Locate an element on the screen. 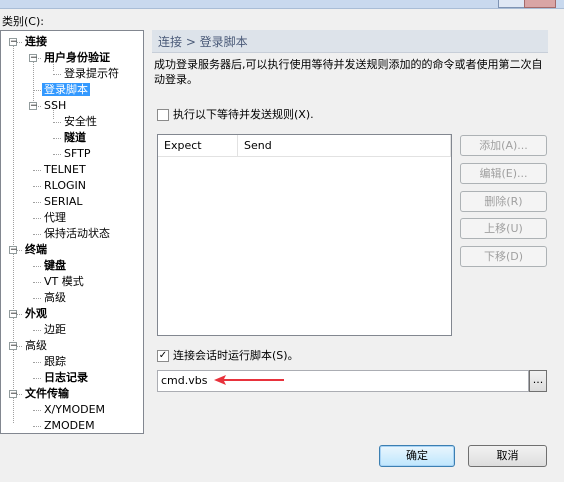 The height and width of the screenshot is (482, 564). window-titlebar is located at coordinates (282, 4).